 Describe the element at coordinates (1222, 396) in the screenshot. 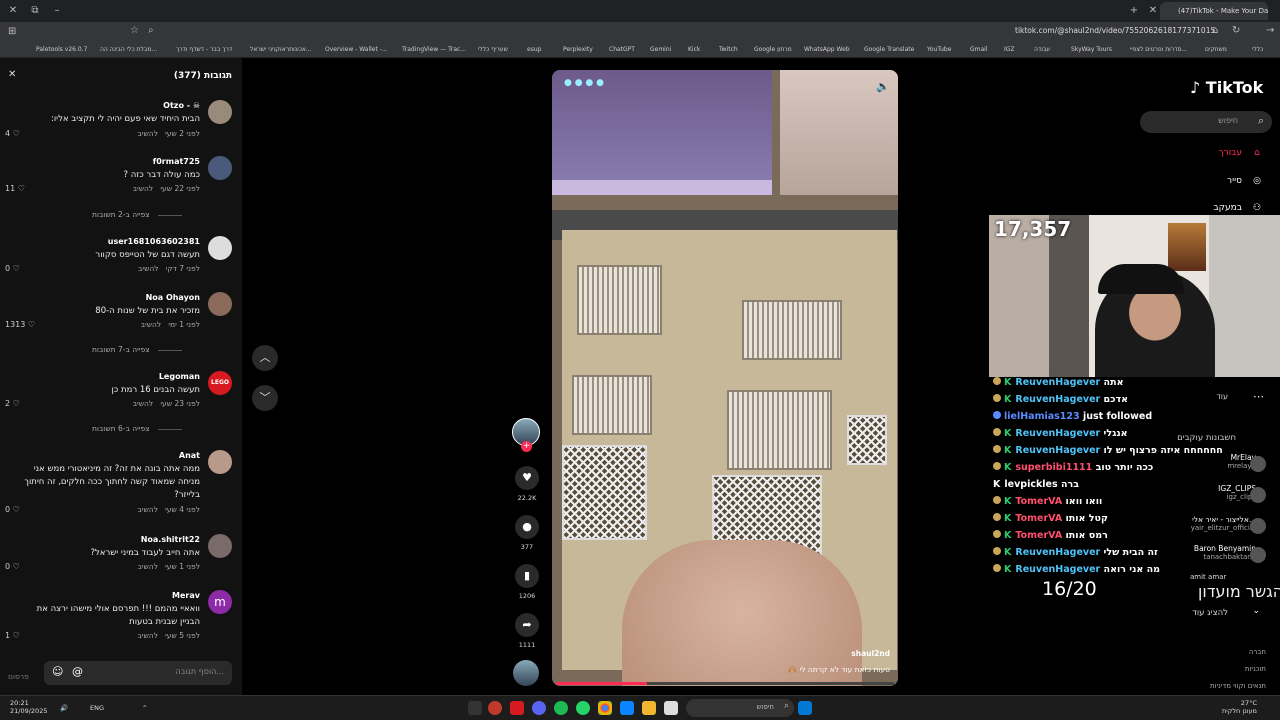

I see `more-label: עוד` at that location.